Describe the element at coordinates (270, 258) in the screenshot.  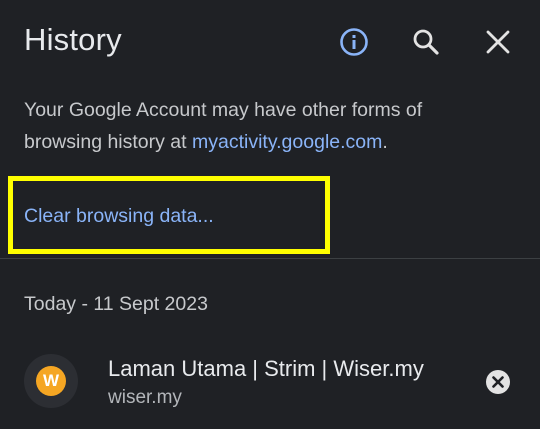
I see `section-divider` at that location.